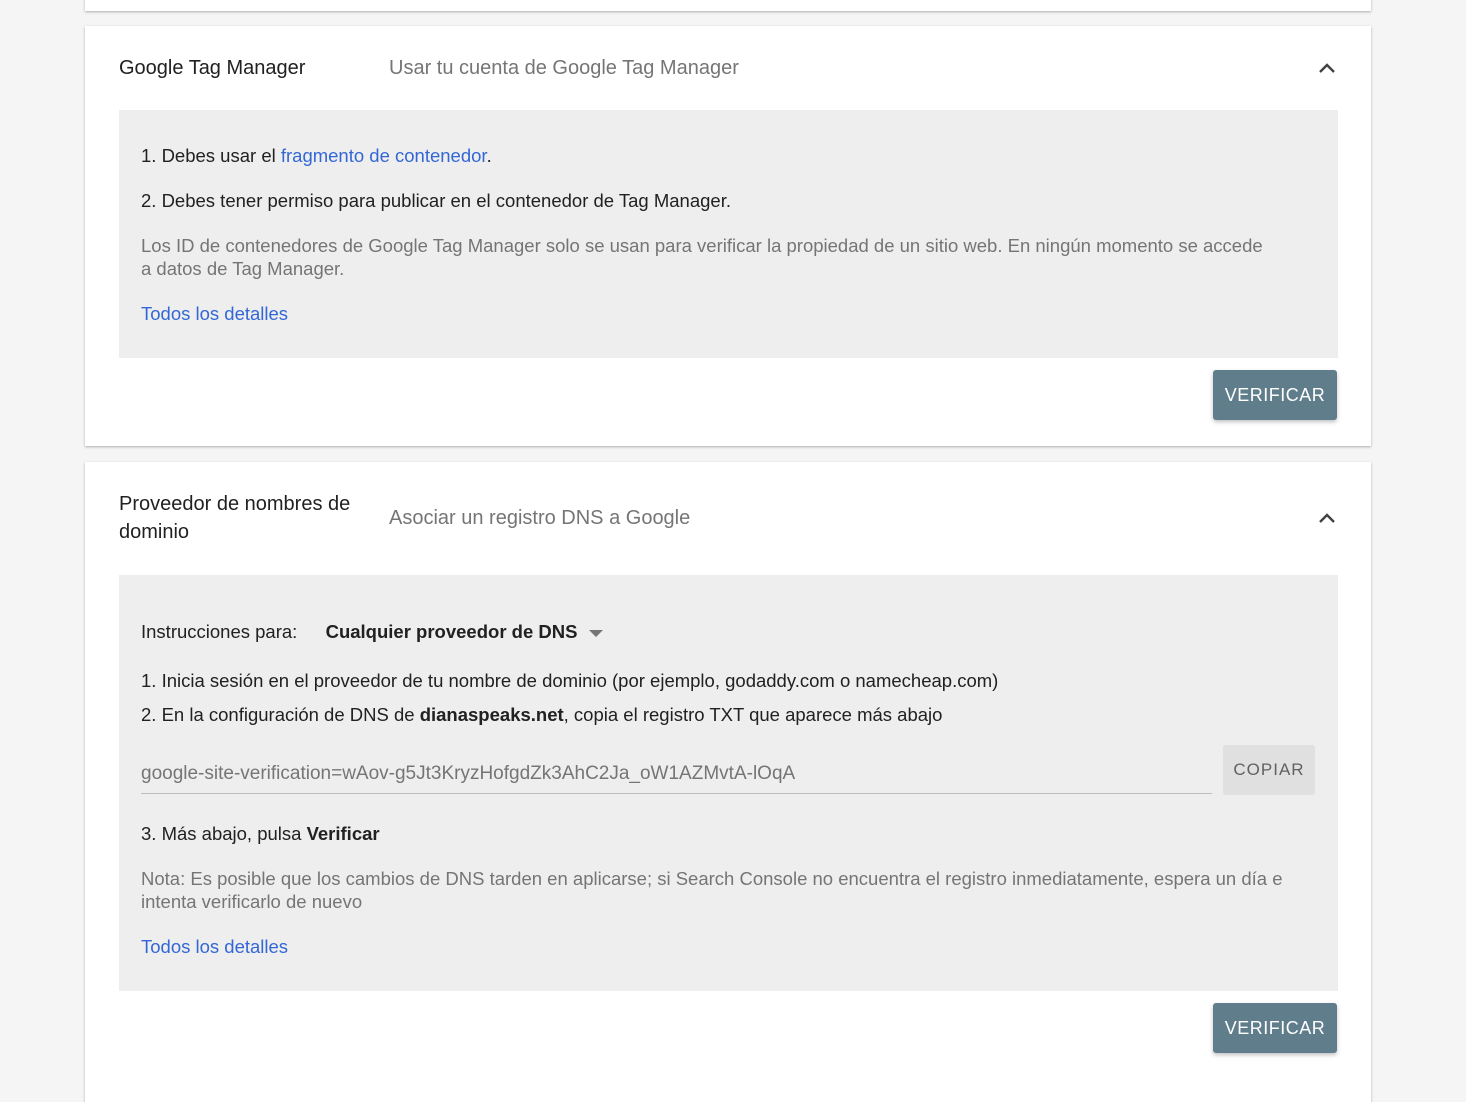 The image size is (1466, 1102). What do you see at coordinates (214, 313) in the screenshot?
I see `gtm-details-link: Todos los detalles` at bounding box center [214, 313].